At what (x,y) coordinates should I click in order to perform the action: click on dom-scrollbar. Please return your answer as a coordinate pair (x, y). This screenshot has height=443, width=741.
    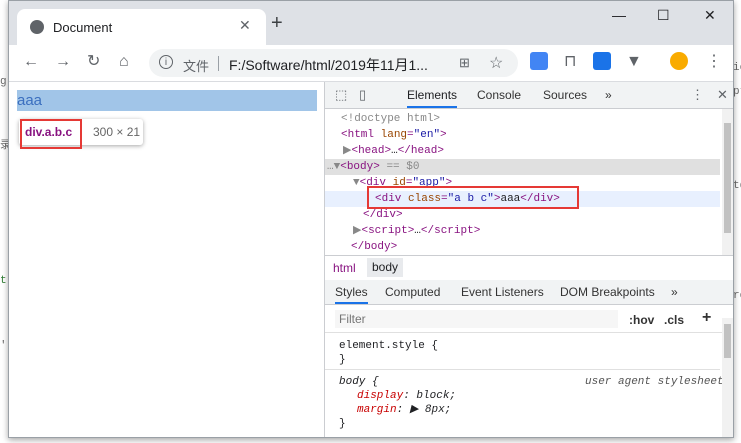
    Looking at the image, I should click on (727, 182).